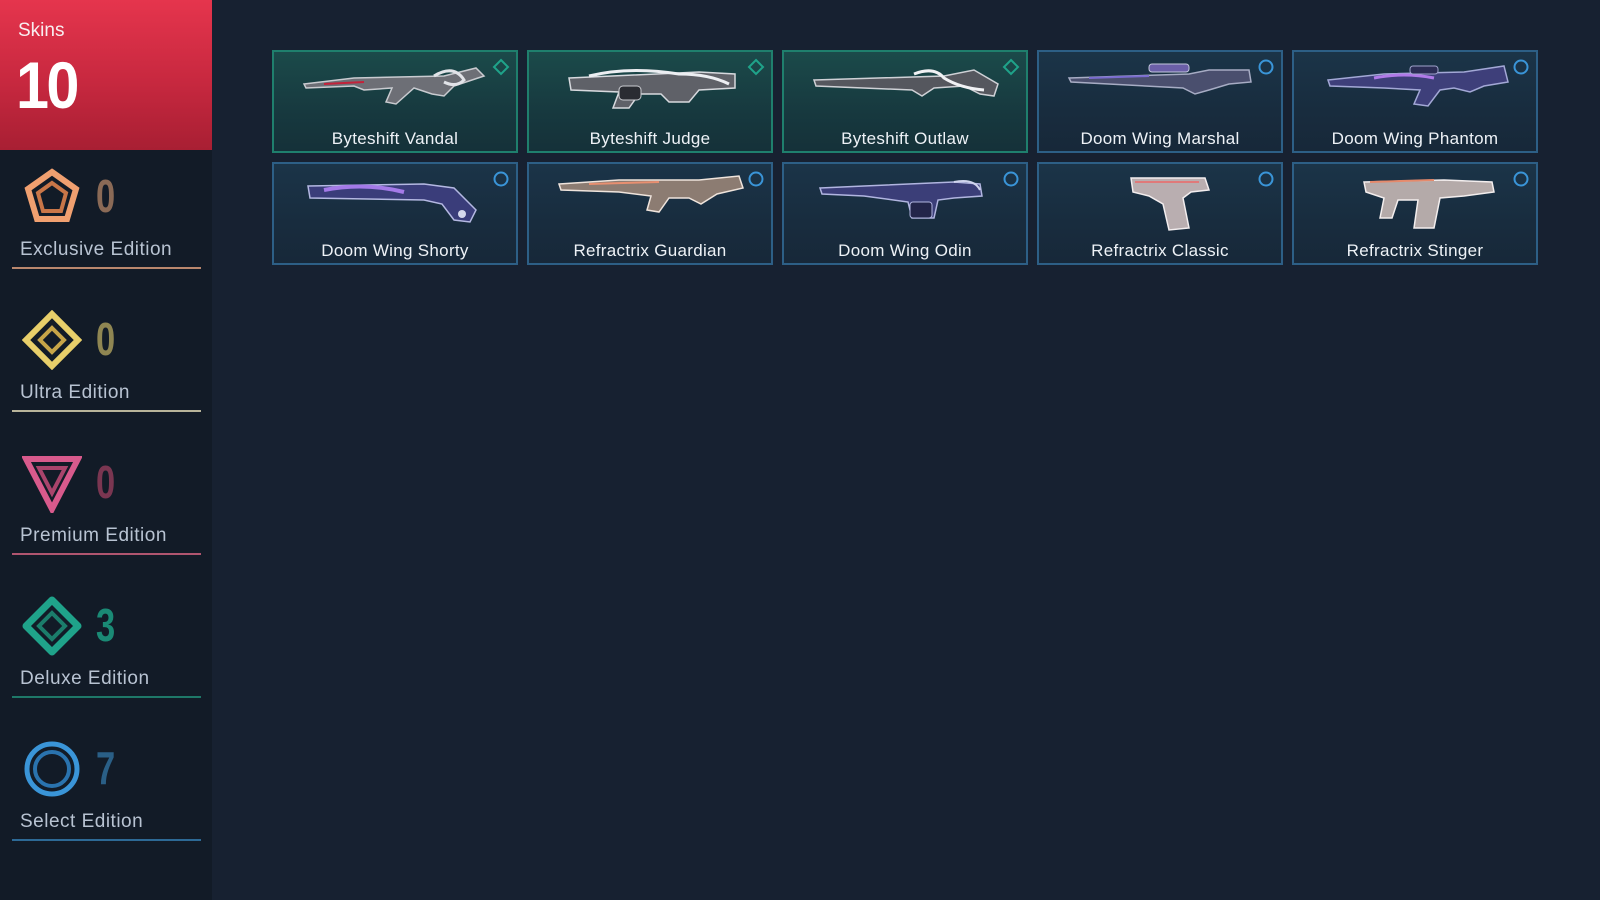  What do you see at coordinates (93, 535) in the screenshot?
I see `premium-edition-label: Premium Edition` at bounding box center [93, 535].